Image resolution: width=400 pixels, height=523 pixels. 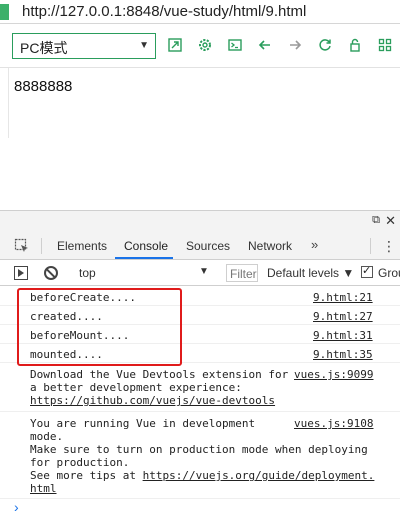 I want to click on undock-icon: ⧉, so click(x=376, y=220).